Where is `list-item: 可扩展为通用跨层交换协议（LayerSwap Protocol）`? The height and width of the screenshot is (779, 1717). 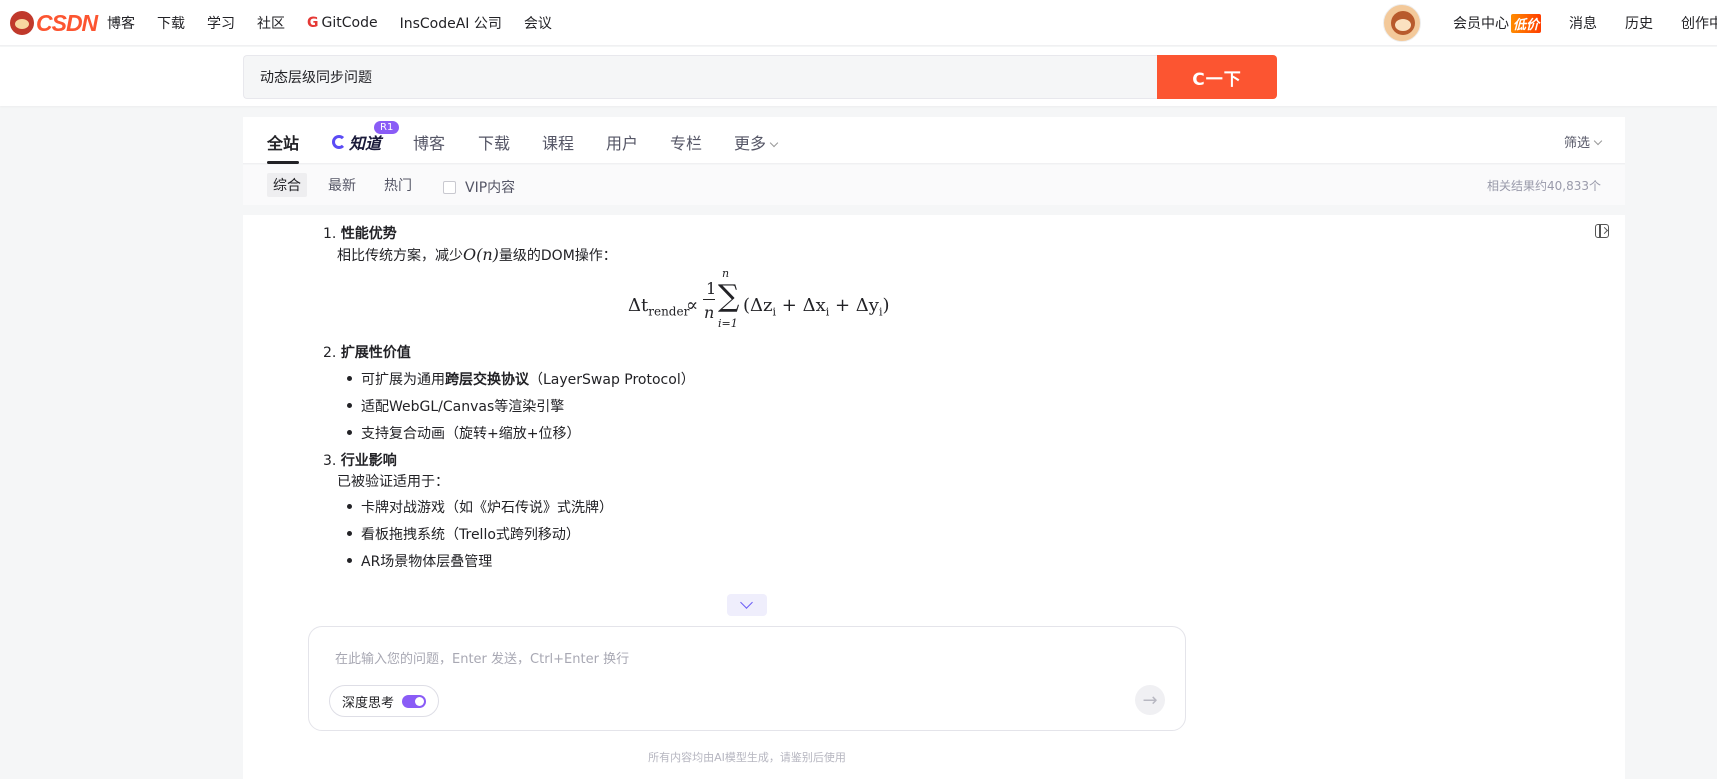 list-item: 可扩展为通用跨层交换协议（LayerSwap Protocol） is located at coordinates (521, 379).